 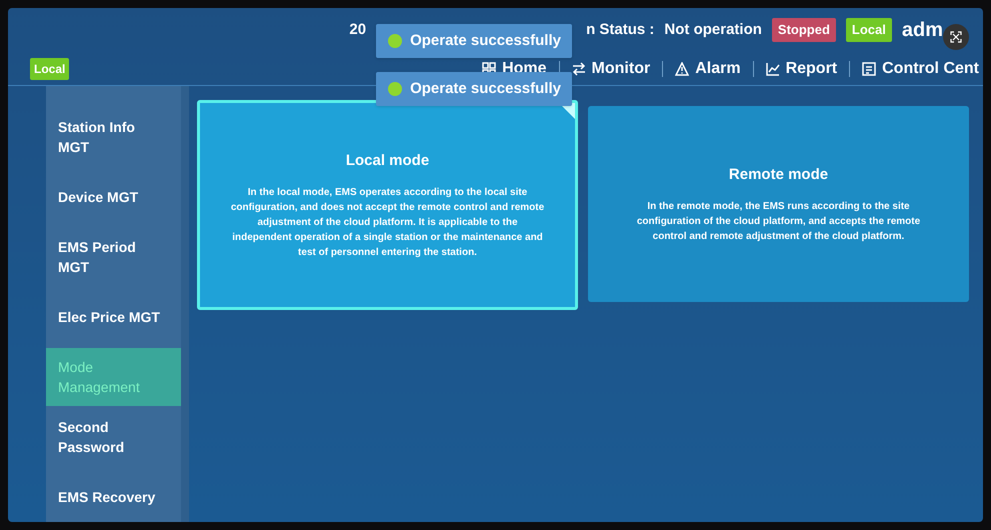 What do you see at coordinates (920, 68) in the screenshot?
I see `nav-tab: Control Cent` at bounding box center [920, 68].